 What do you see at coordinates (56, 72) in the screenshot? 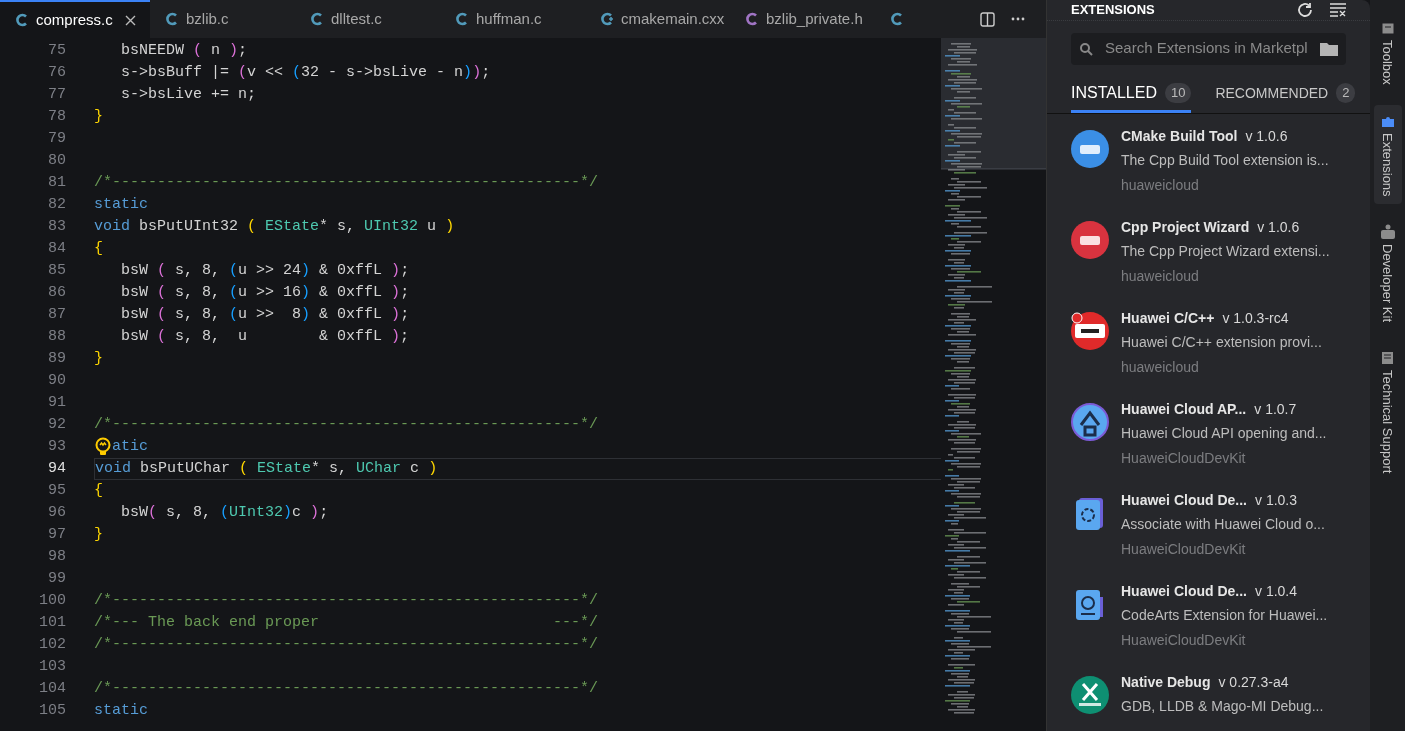
I see `line-number: 76` at bounding box center [56, 72].